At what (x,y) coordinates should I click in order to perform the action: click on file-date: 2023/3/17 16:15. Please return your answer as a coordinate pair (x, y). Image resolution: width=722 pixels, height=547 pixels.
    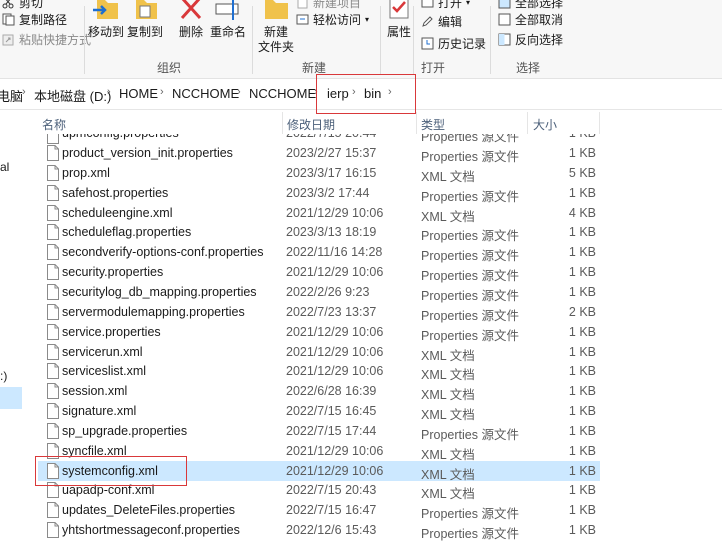
    Looking at the image, I should click on (331, 172).